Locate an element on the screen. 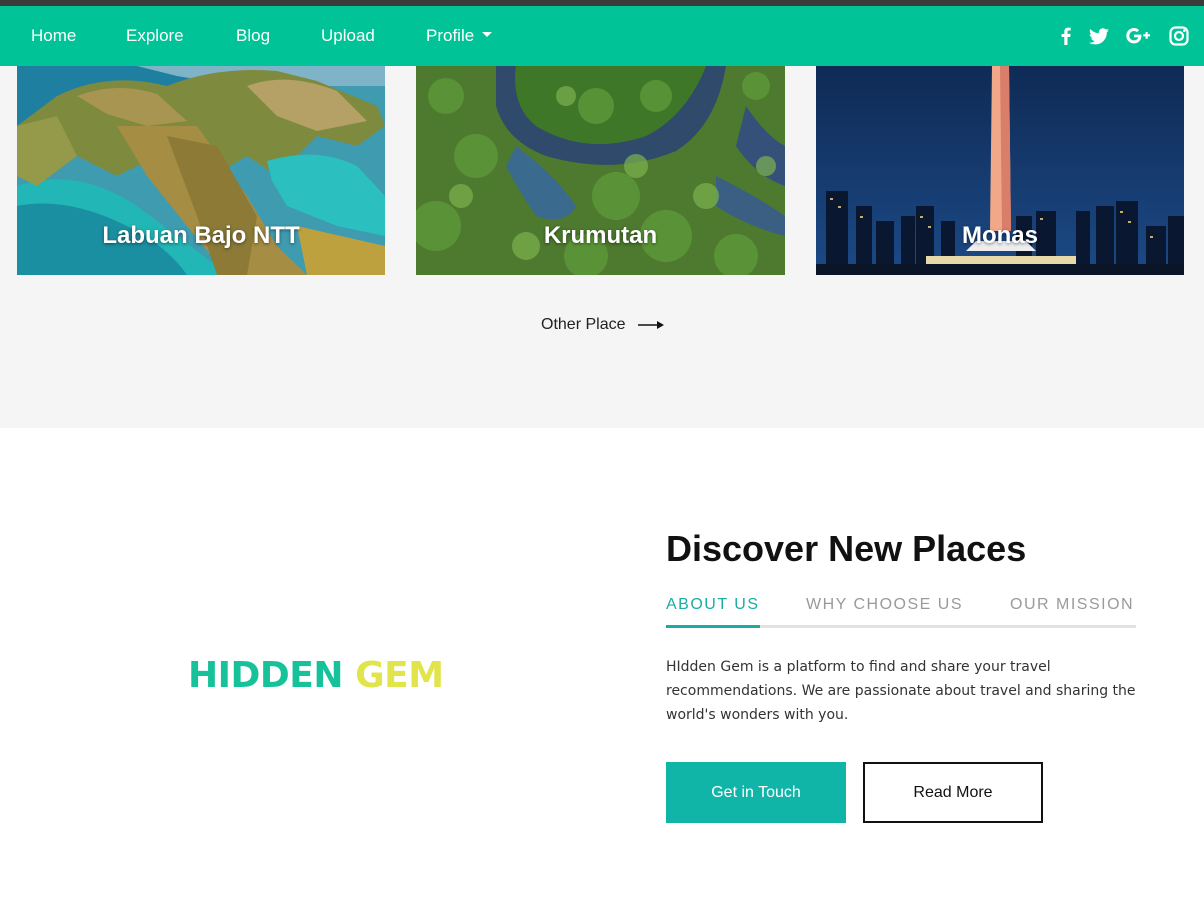 The image size is (1204, 916). nav-home-link: Home is located at coordinates (53, 36).